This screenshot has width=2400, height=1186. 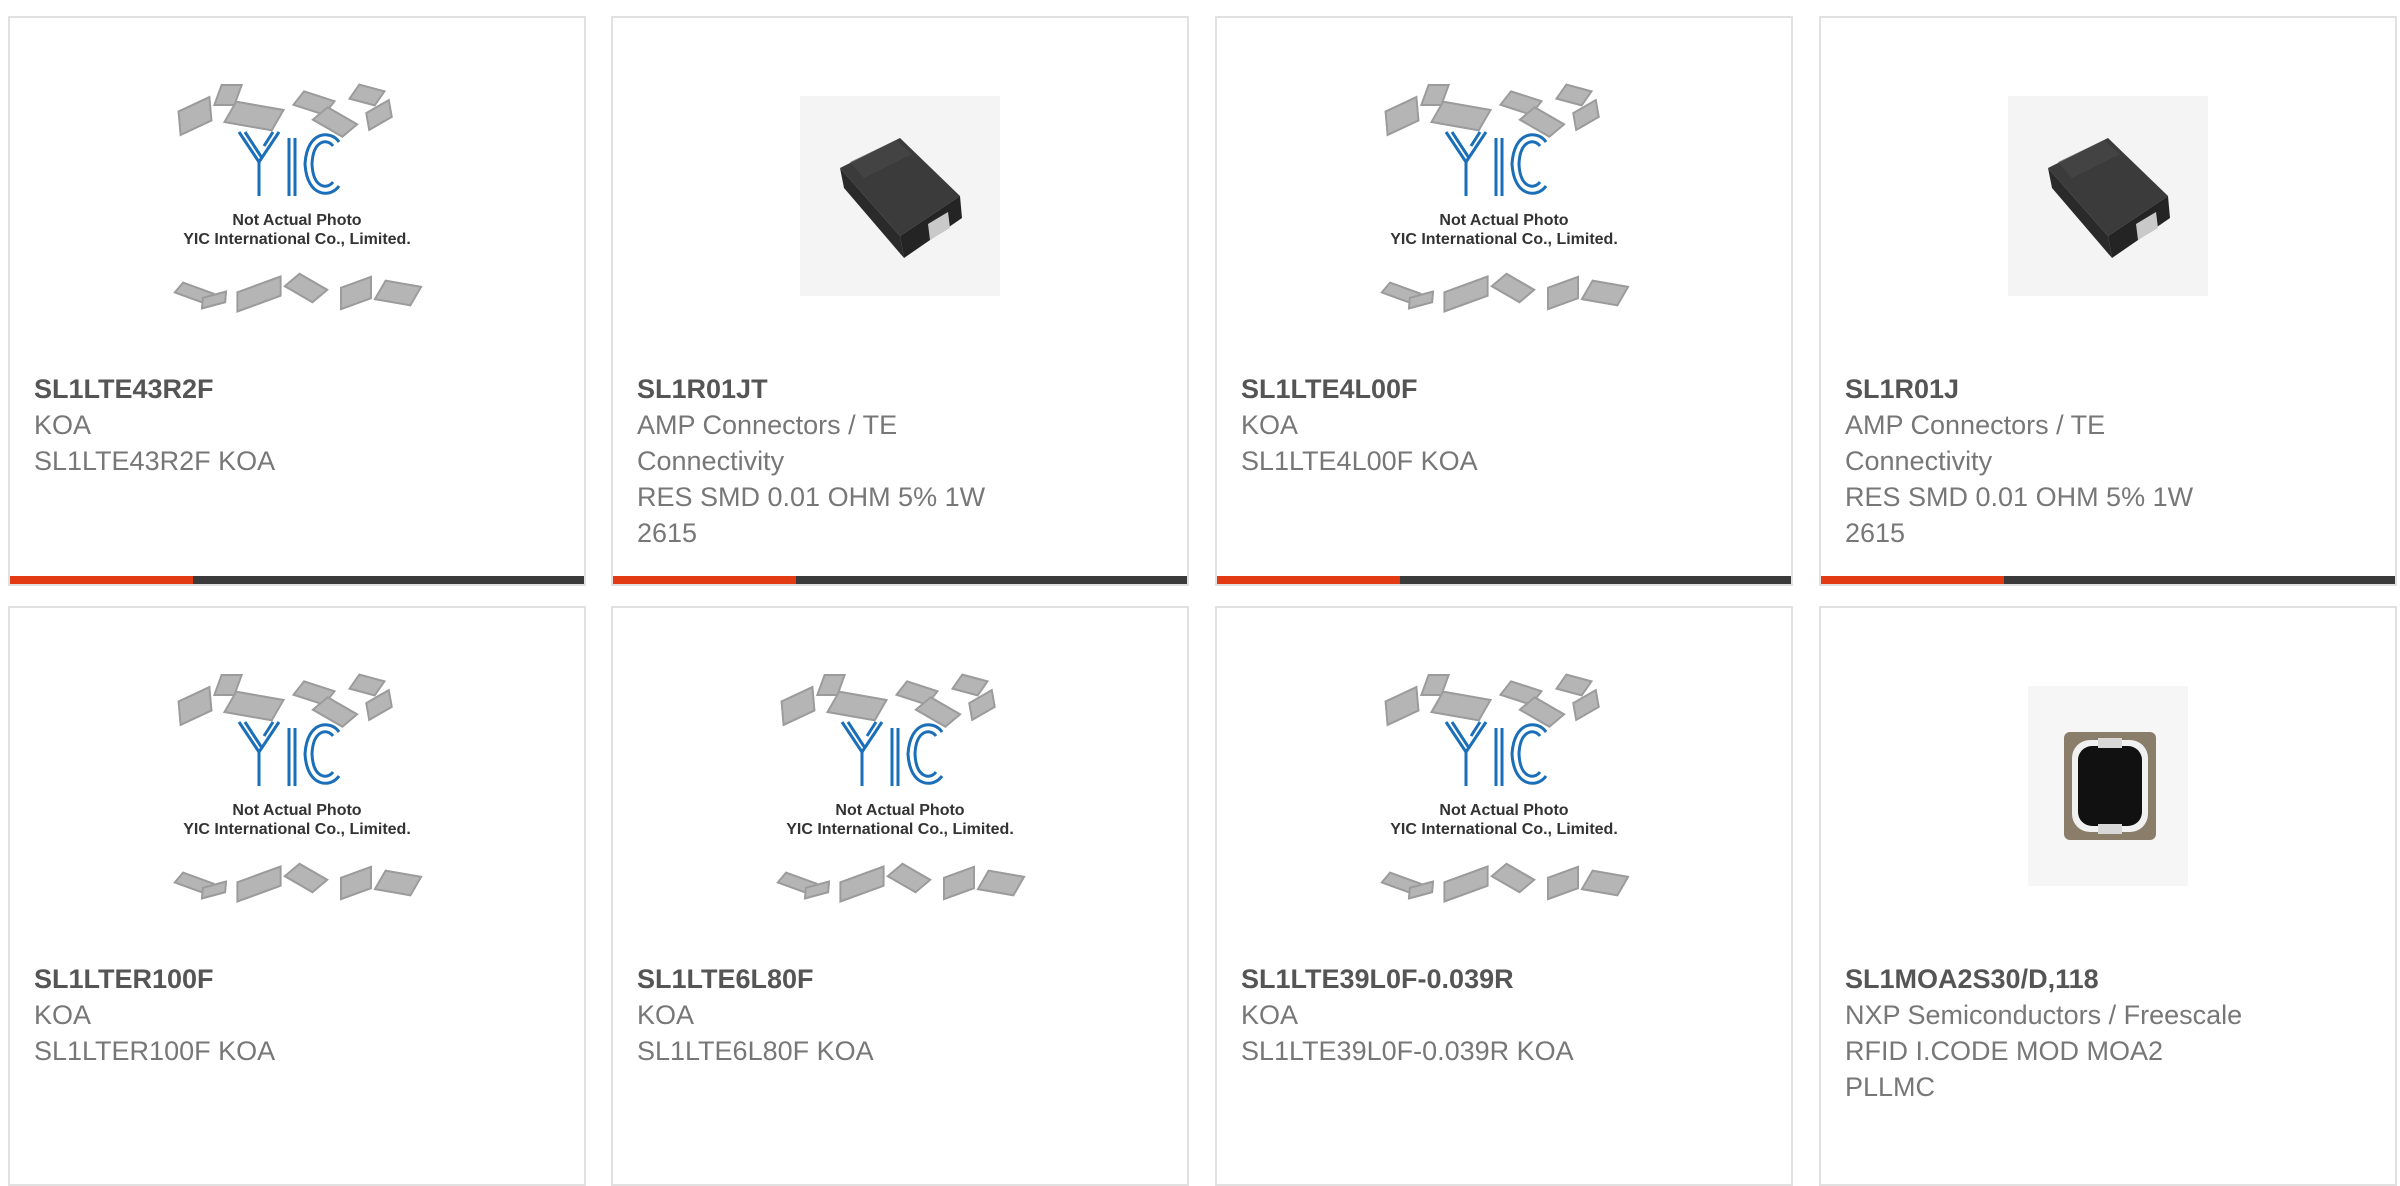 What do you see at coordinates (2045, 389) in the screenshot?
I see `part-number: SL1R01J` at bounding box center [2045, 389].